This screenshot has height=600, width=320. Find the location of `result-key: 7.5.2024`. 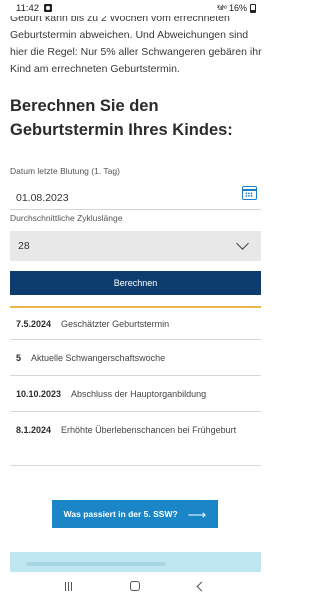

result-key: 7.5.2024 is located at coordinates (34, 324).